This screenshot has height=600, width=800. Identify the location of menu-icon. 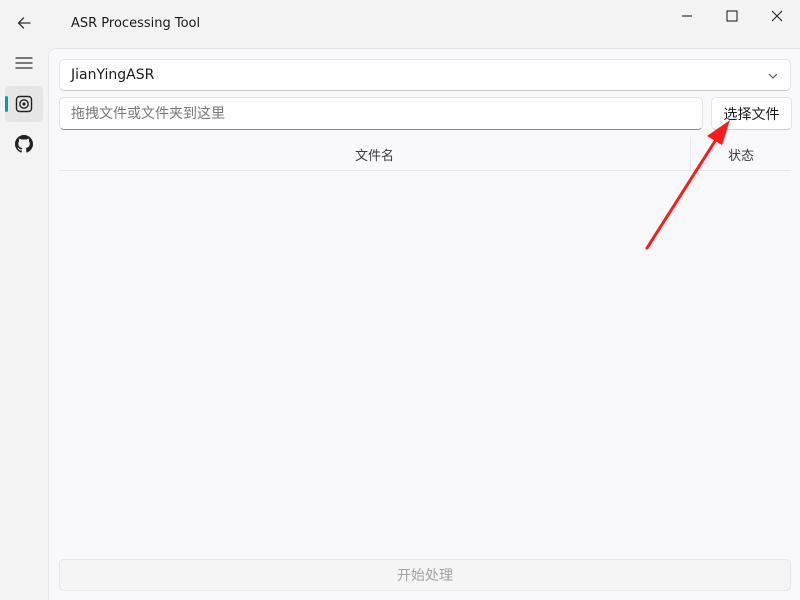
(24, 63).